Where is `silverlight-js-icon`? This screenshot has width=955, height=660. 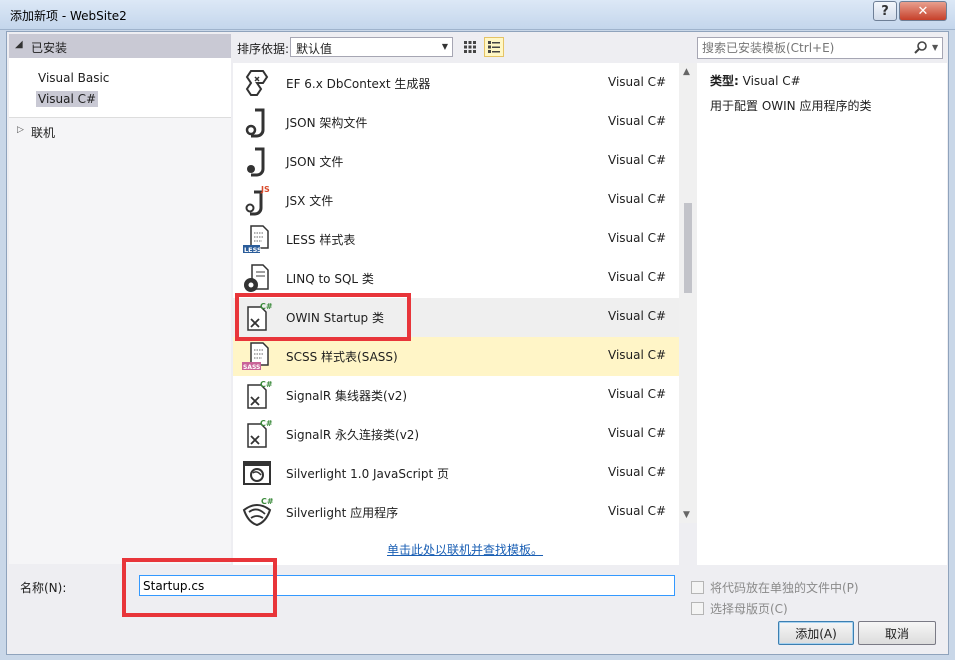
silverlight-js-icon is located at coordinates (257, 473).